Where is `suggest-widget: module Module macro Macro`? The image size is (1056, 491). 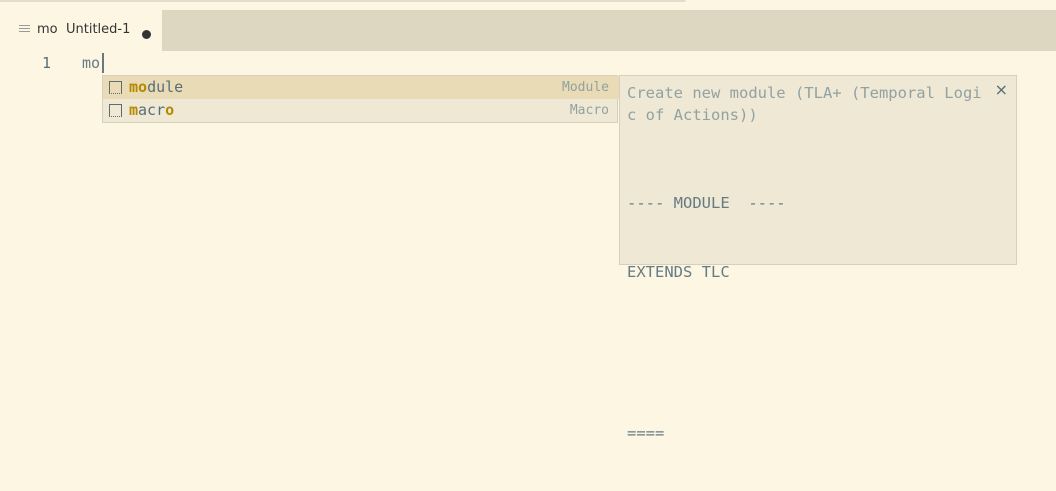
suggest-widget: module Module macro Macro is located at coordinates (360, 99).